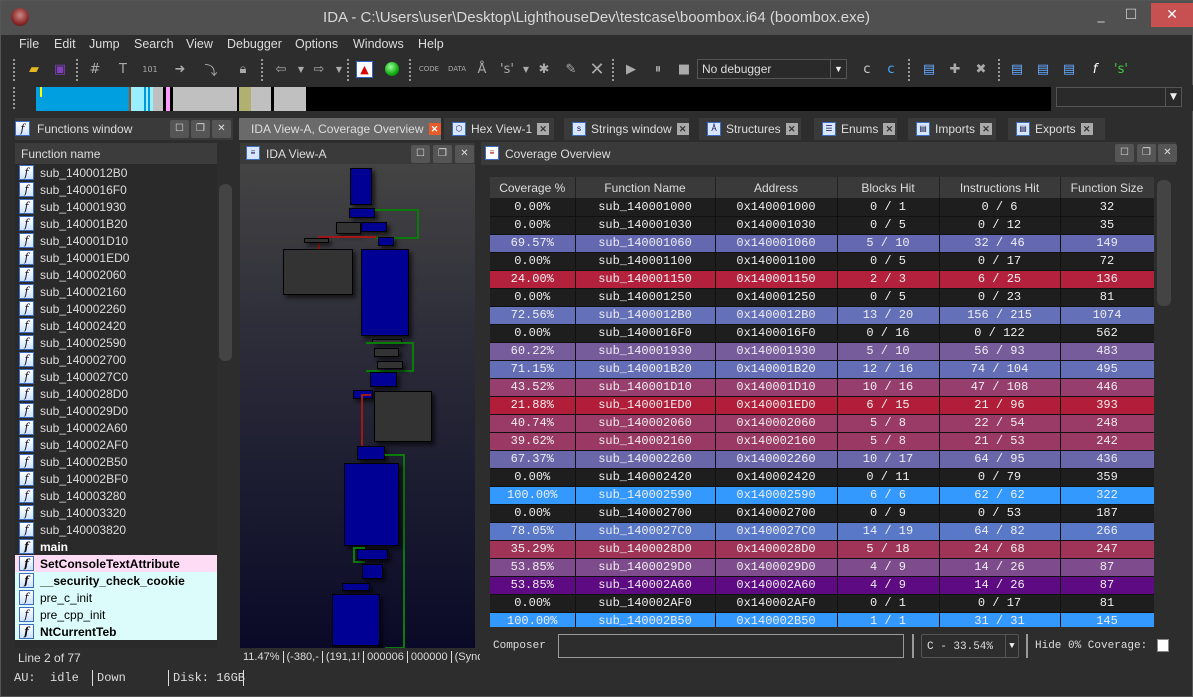 Image resolution: width=1193 pixels, height=697 pixels. Describe the element at coordinates (65, 44) in the screenshot. I see `menu-edit: Edit` at that location.